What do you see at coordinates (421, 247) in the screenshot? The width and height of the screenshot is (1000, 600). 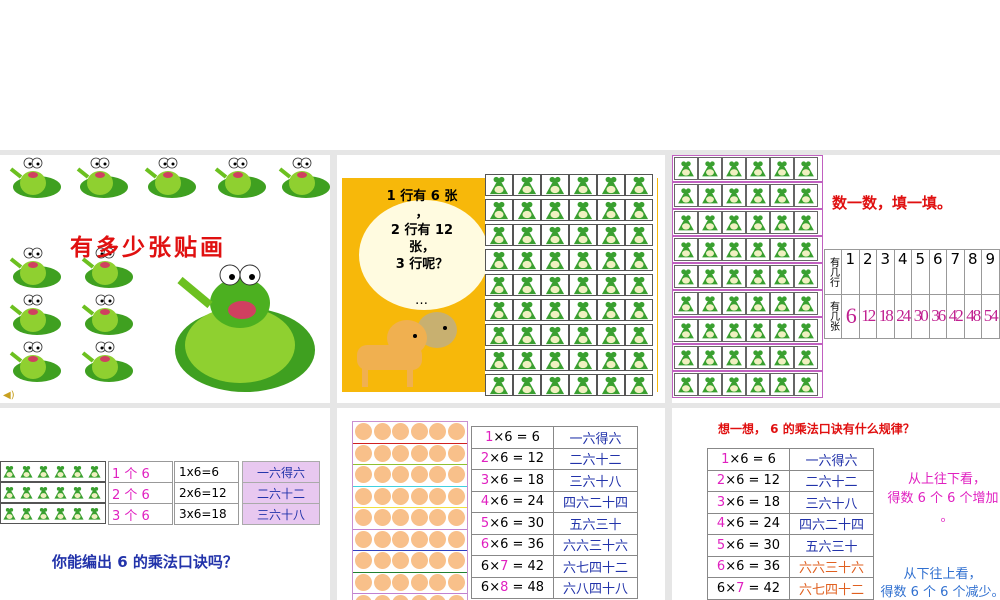 I see `bubble-line: 张，` at bounding box center [421, 247].